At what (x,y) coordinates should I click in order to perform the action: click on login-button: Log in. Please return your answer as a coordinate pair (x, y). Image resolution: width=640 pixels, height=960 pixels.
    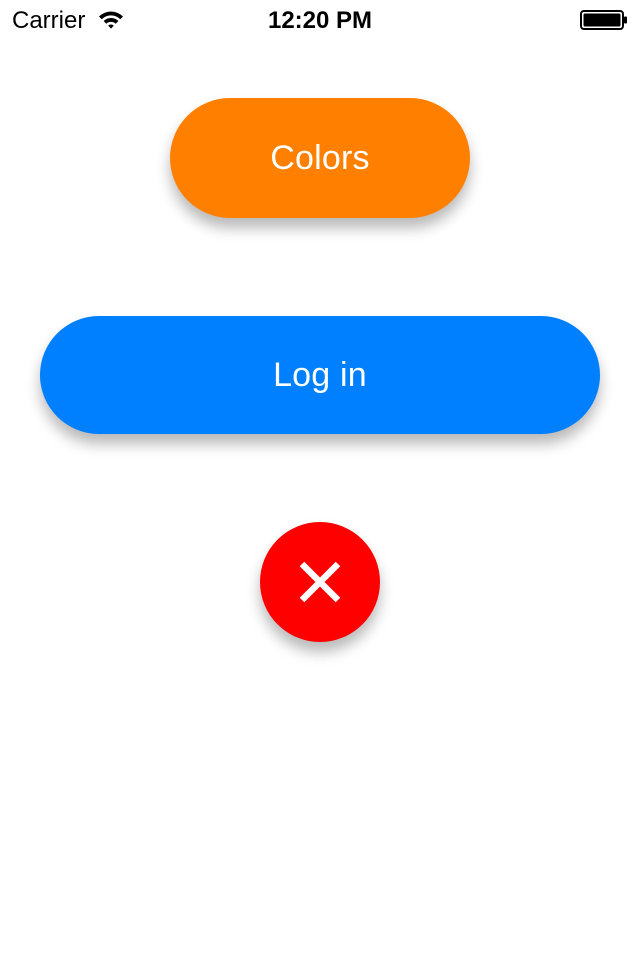
    Looking at the image, I should click on (320, 375).